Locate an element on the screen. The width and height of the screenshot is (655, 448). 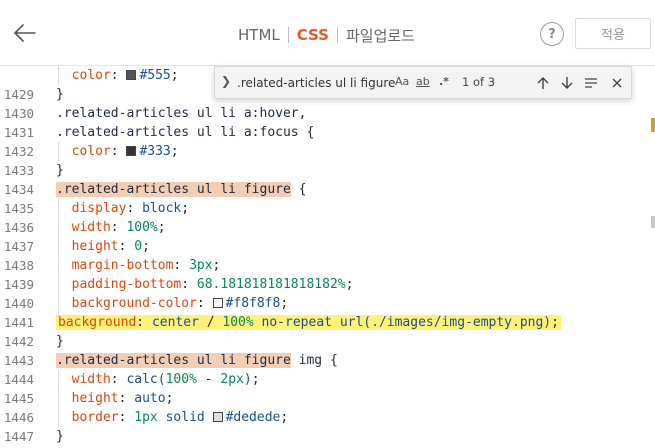
code-text: background-color: #f8f8f8; is located at coordinates (172, 303).